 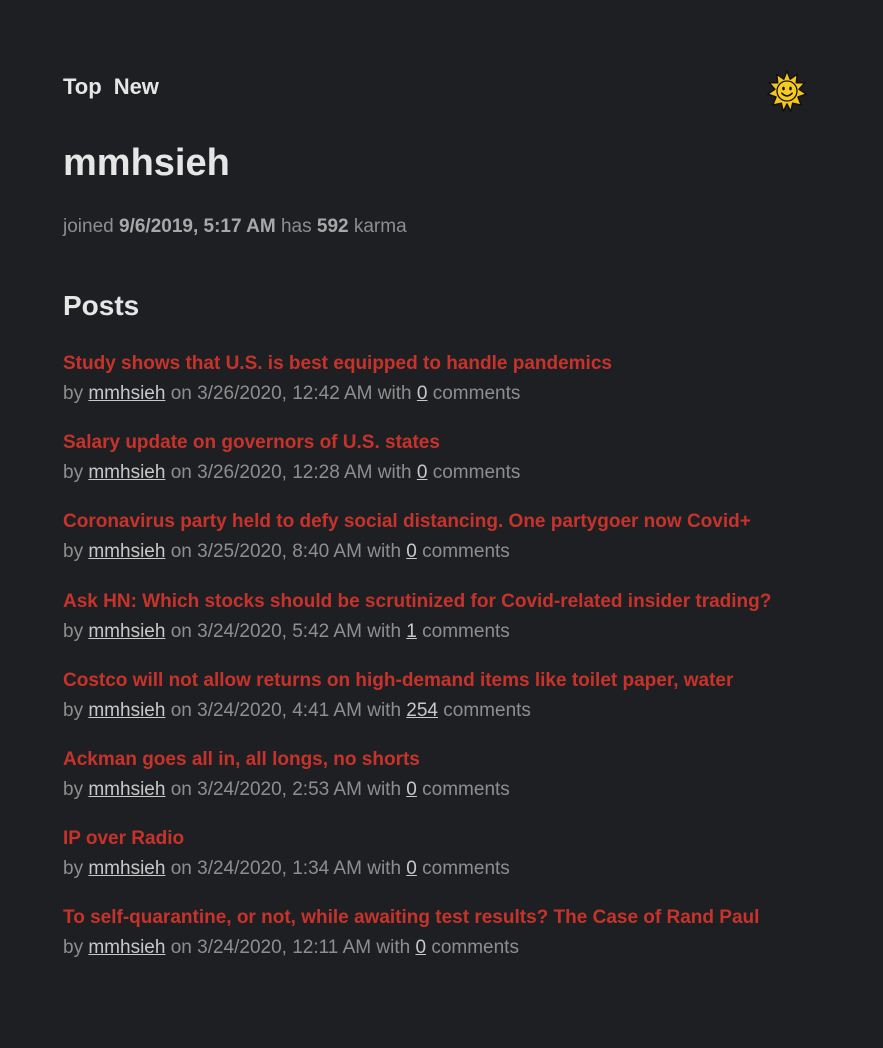 I want to click on post-date: 3/24/2020, 4:41 AM, so click(x=279, y=710).